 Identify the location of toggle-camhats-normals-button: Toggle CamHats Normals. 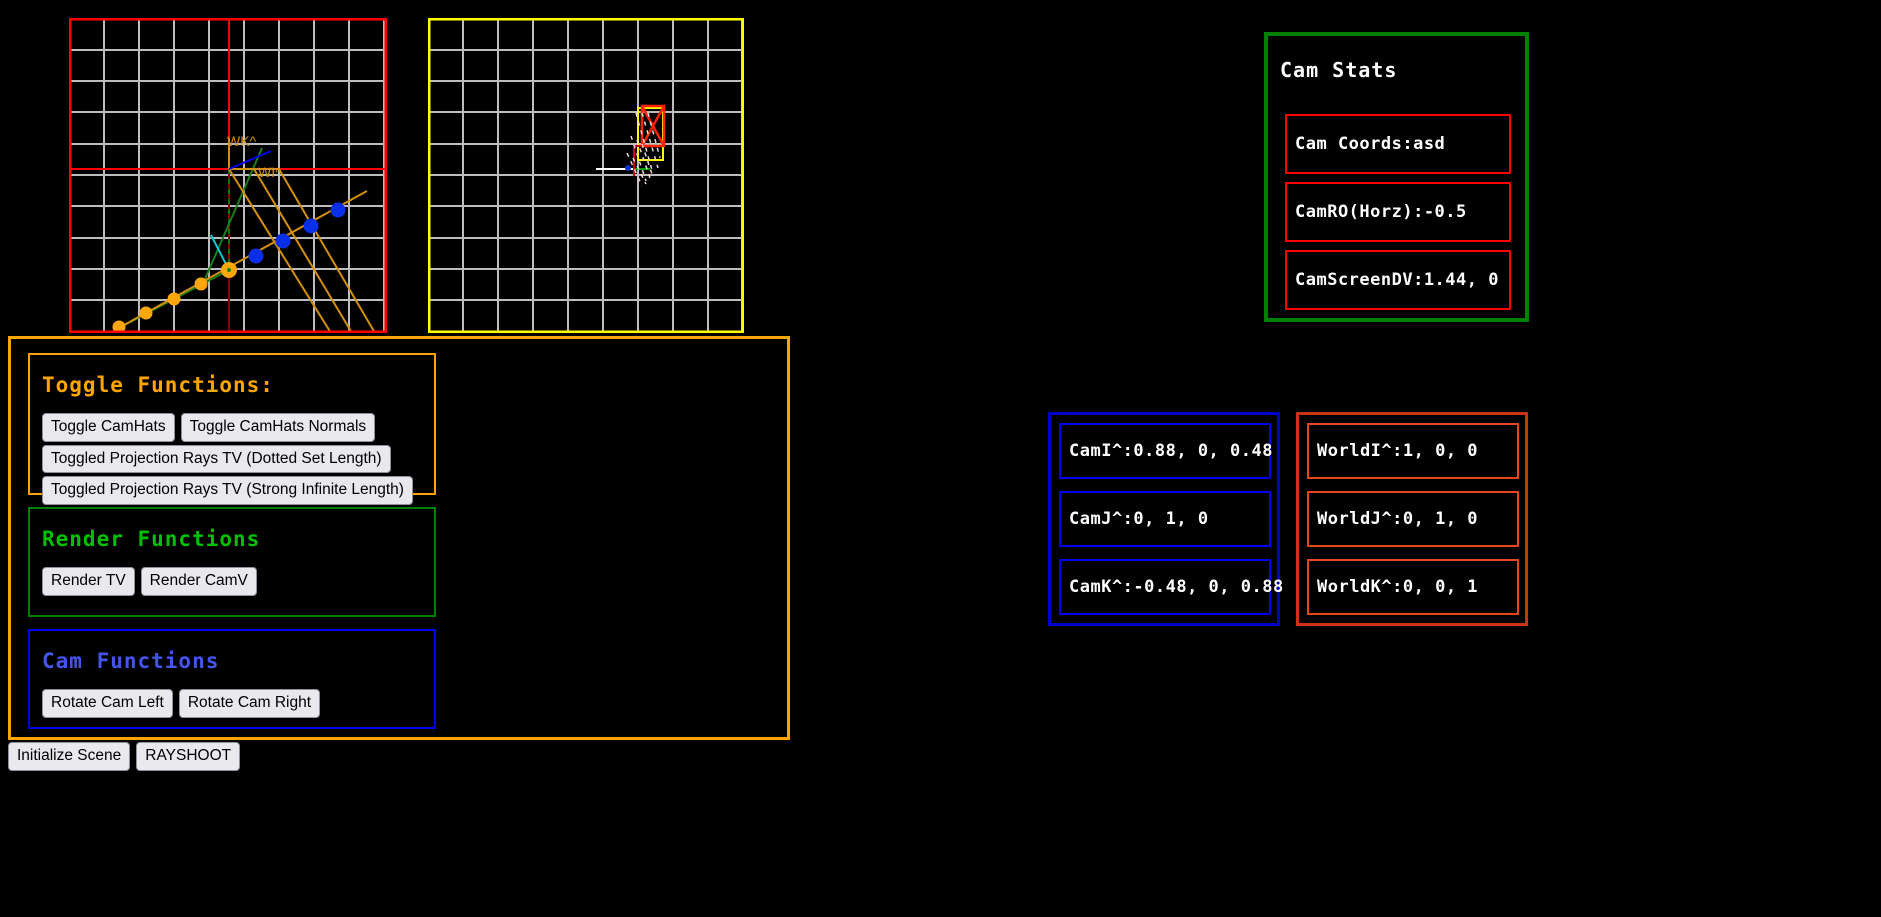
(278, 427).